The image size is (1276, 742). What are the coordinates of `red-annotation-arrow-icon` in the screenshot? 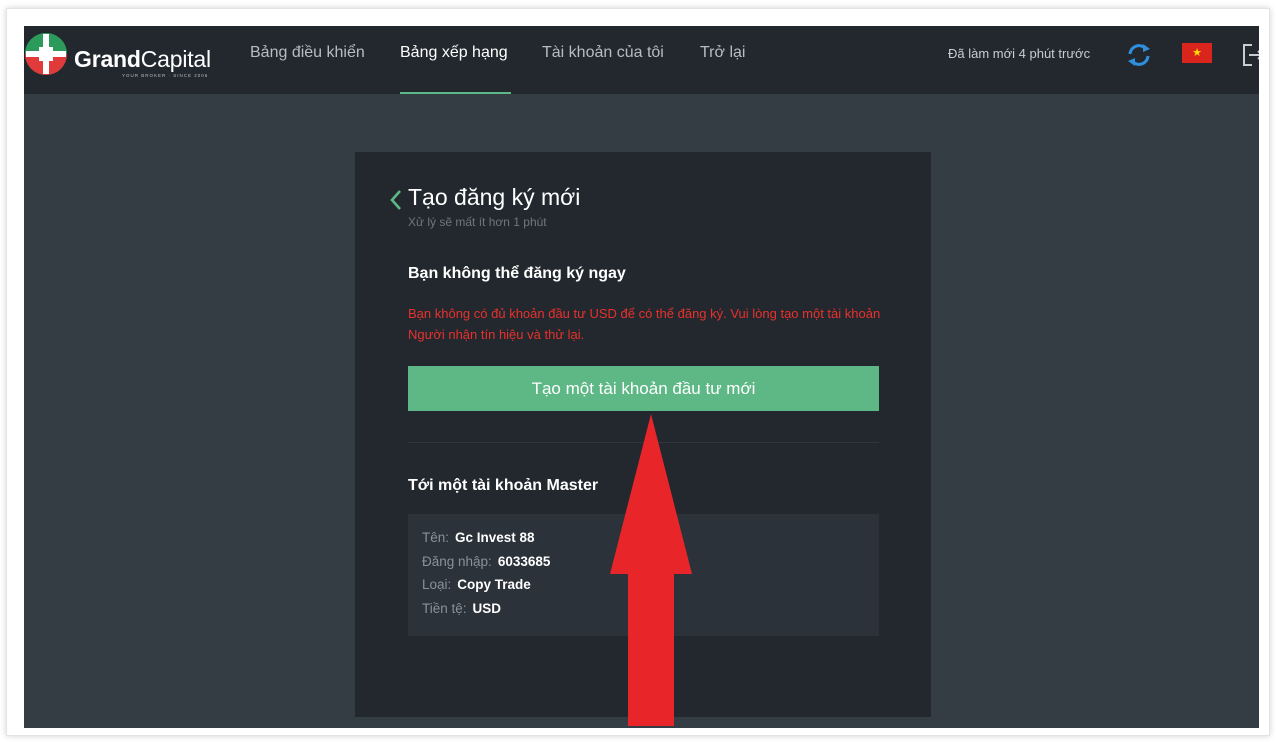 It's located at (651, 570).